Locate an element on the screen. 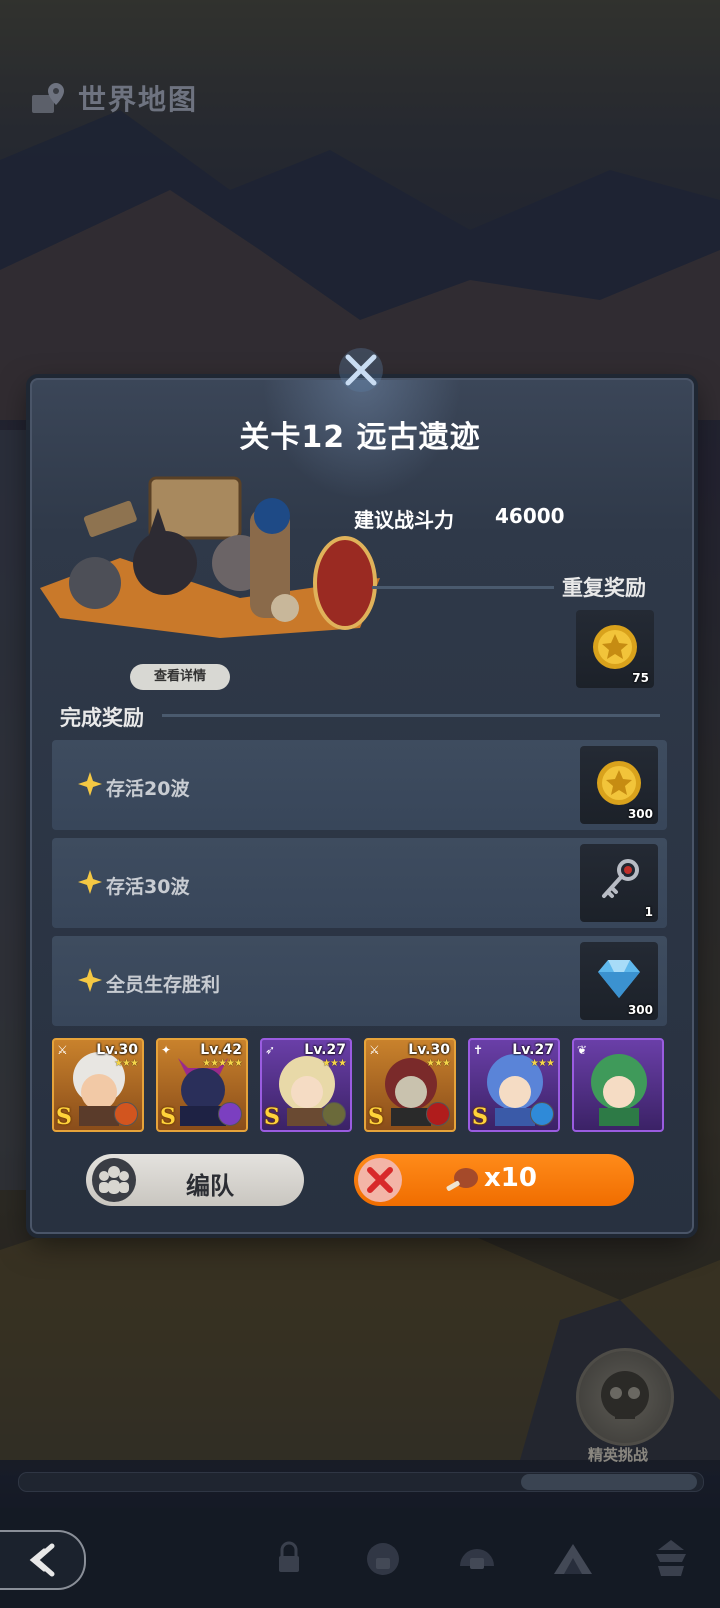 The width and height of the screenshot is (720, 1608). class-icon: ➶ is located at coordinates (270, 1050).